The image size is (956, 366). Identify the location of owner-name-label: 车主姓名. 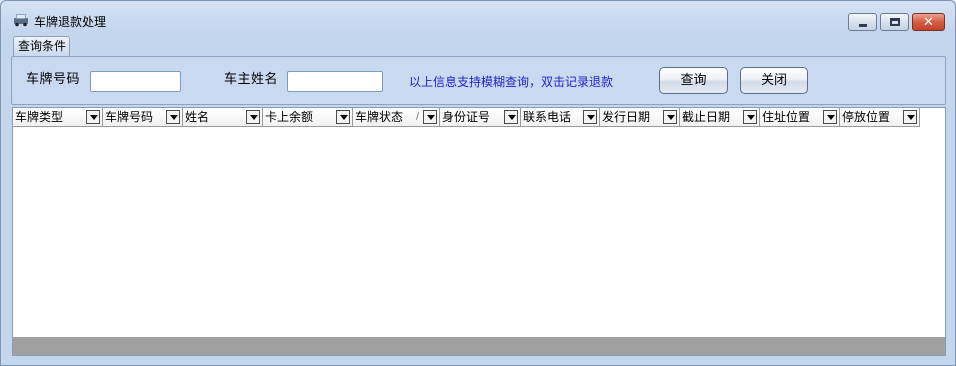
(251, 79).